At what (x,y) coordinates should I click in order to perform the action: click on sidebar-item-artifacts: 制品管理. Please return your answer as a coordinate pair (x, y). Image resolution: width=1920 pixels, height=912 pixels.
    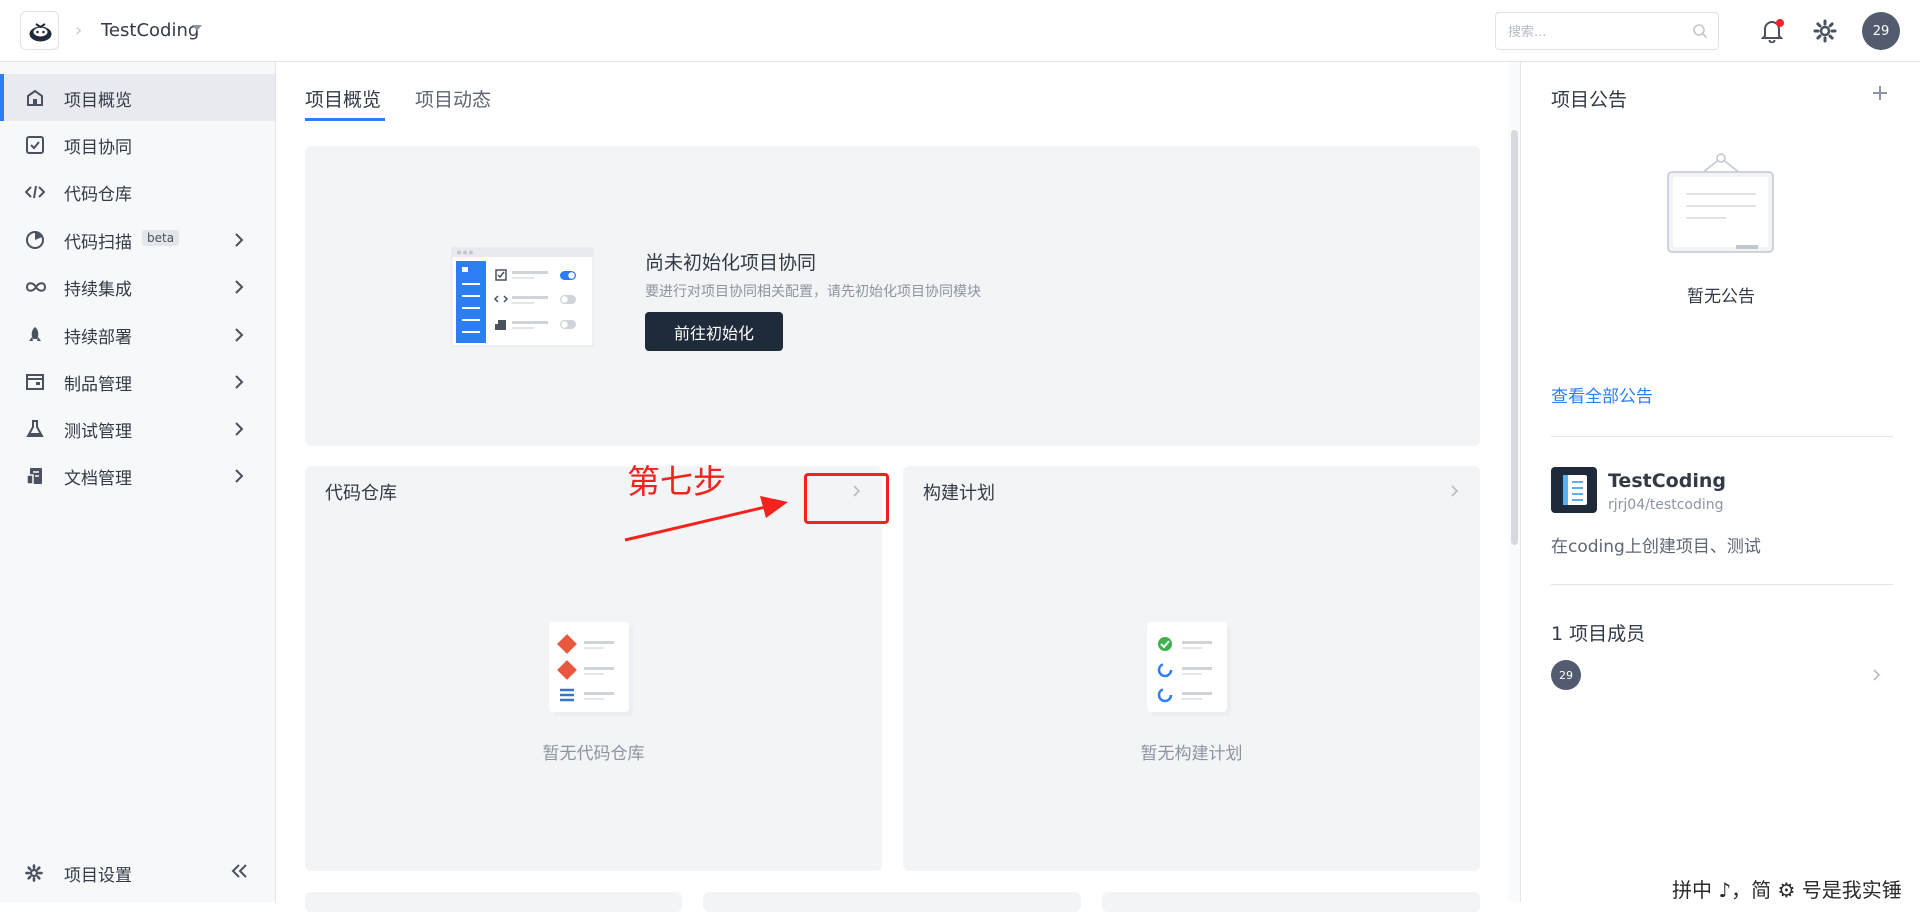
    Looking at the image, I should click on (137, 381).